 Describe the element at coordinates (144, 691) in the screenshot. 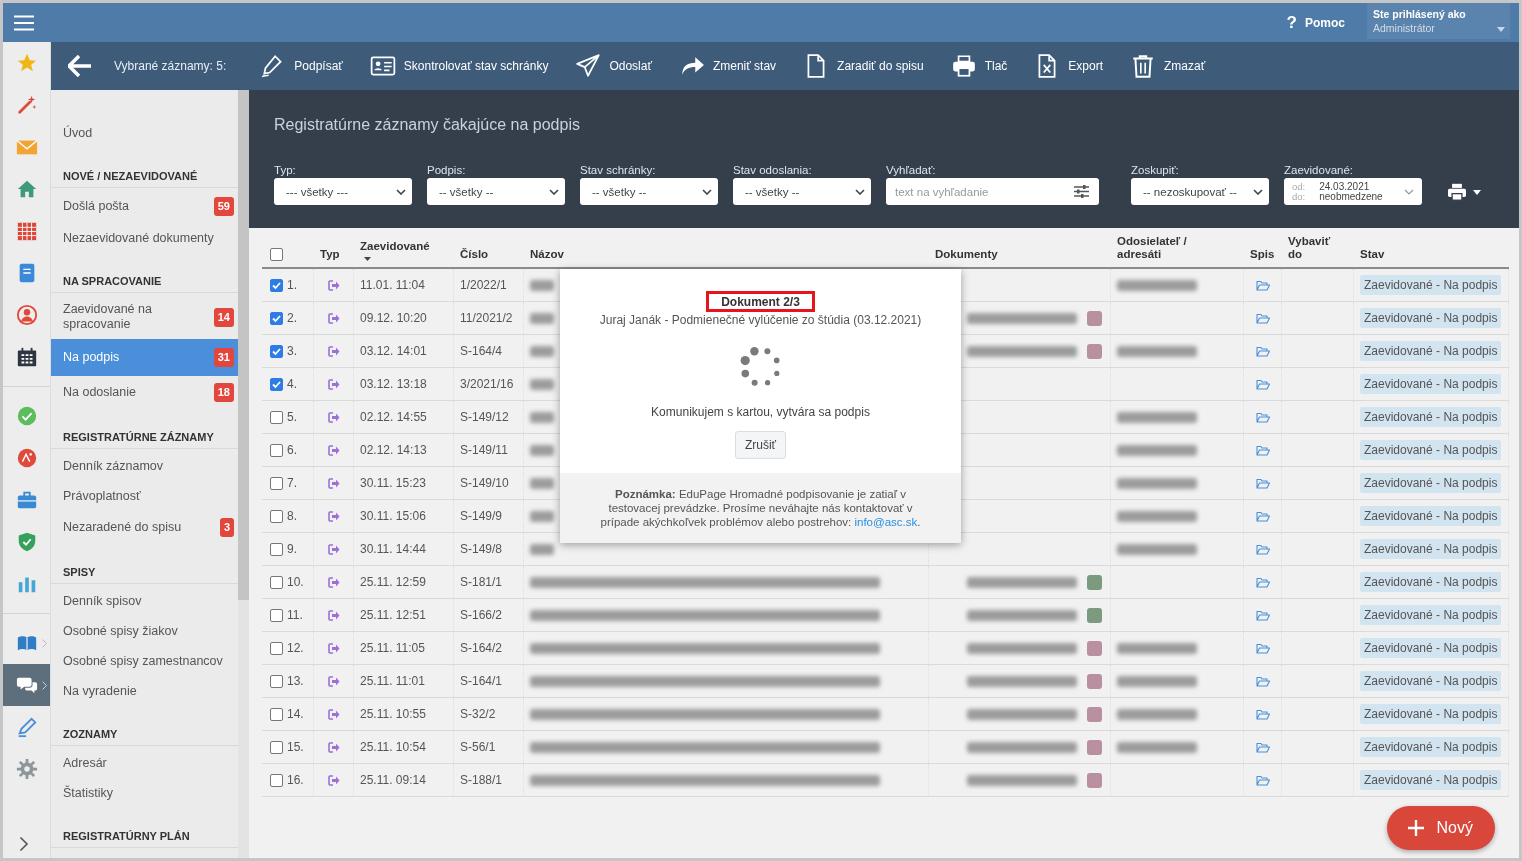

I see `menu-item: Na vyradenie` at that location.